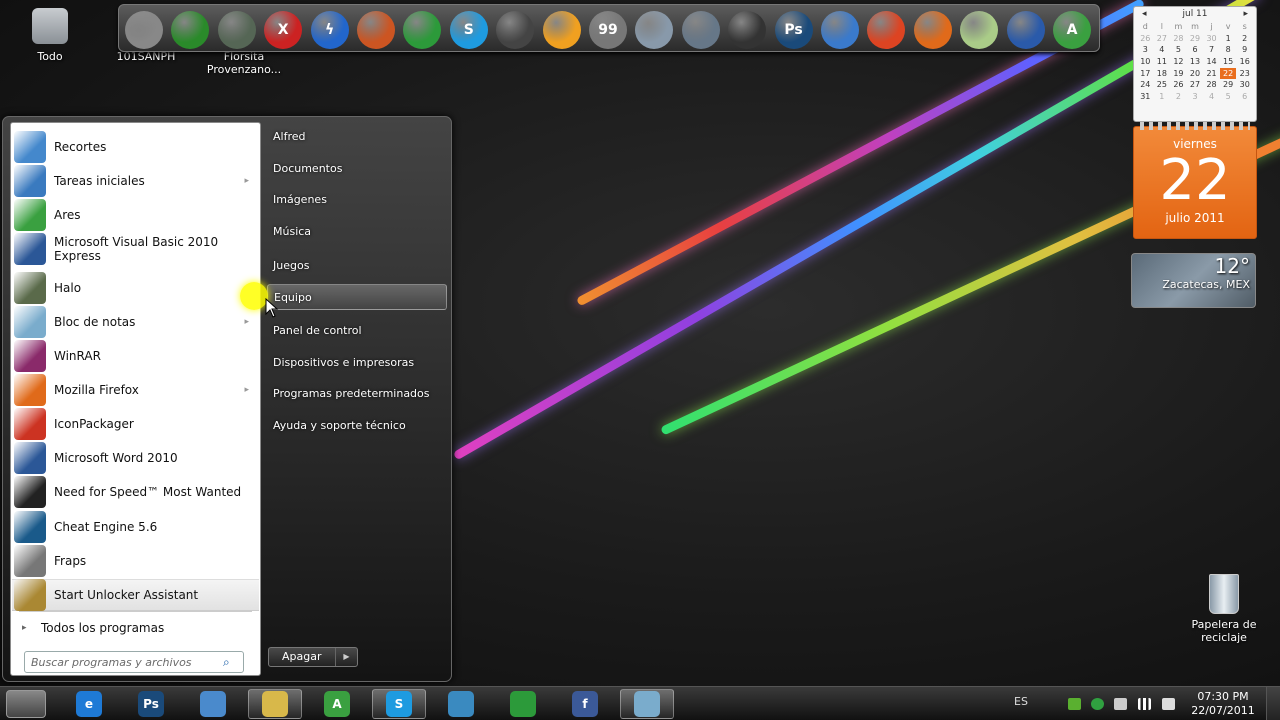 This screenshot has height=720, width=1280. What do you see at coordinates (135, 458) in the screenshot?
I see `start-program-item: Microsoft Word 2010` at bounding box center [135, 458].